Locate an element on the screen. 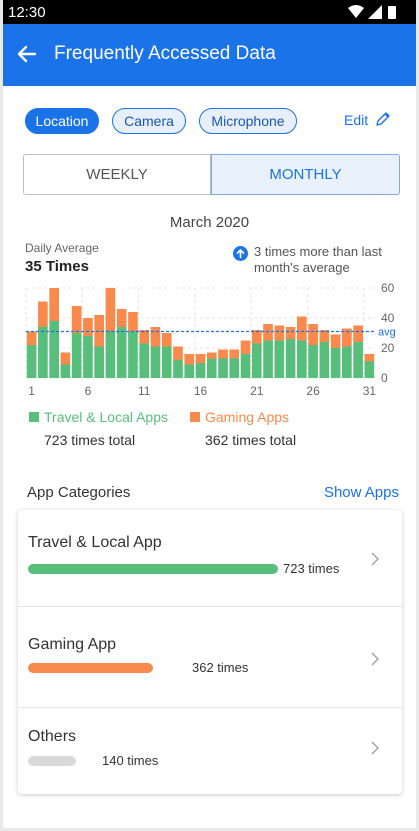 Image resolution: width=419 pixels, height=831 pixels. category-count: 140 times is located at coordinates (130, 760).